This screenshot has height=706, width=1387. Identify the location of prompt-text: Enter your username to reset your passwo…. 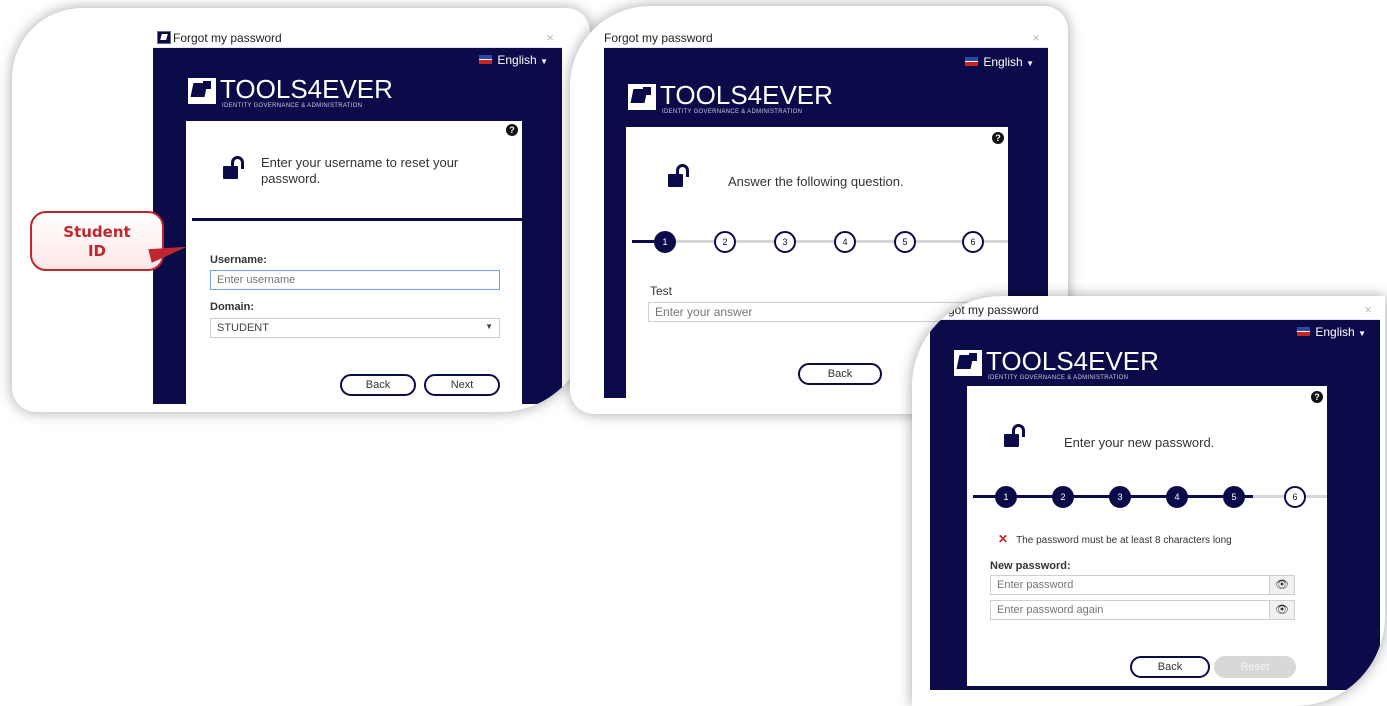
(360, 170).